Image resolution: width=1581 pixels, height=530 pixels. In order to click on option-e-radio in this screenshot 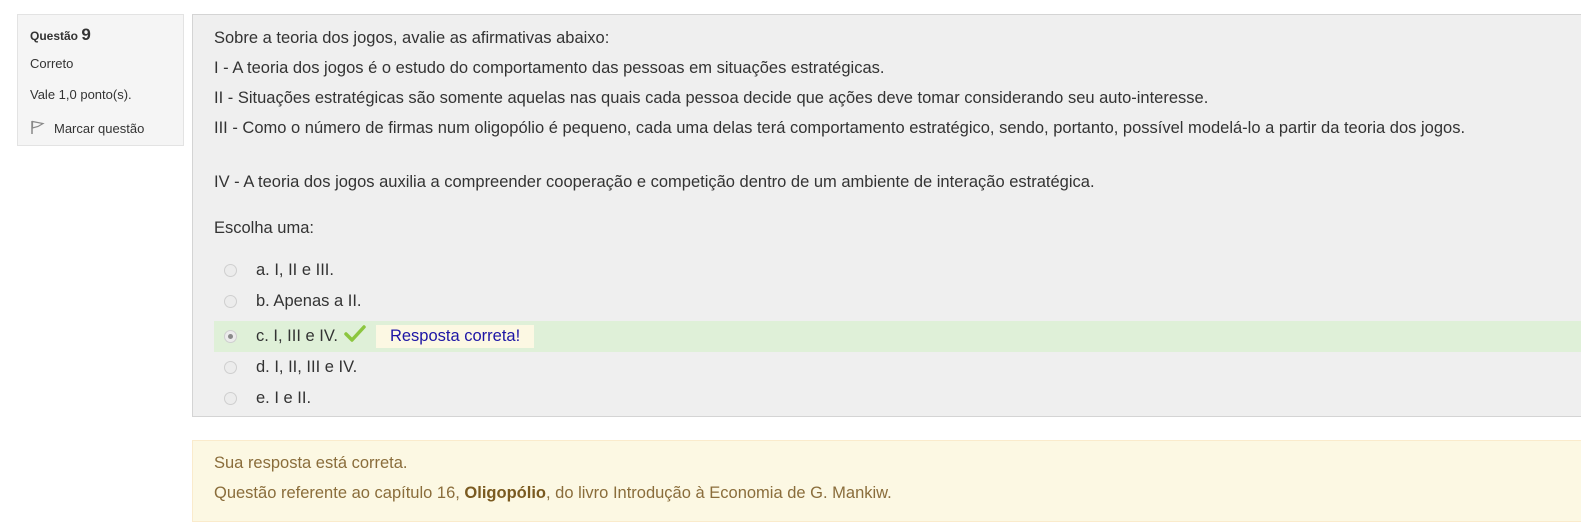, I will do `click(230, 398)`.